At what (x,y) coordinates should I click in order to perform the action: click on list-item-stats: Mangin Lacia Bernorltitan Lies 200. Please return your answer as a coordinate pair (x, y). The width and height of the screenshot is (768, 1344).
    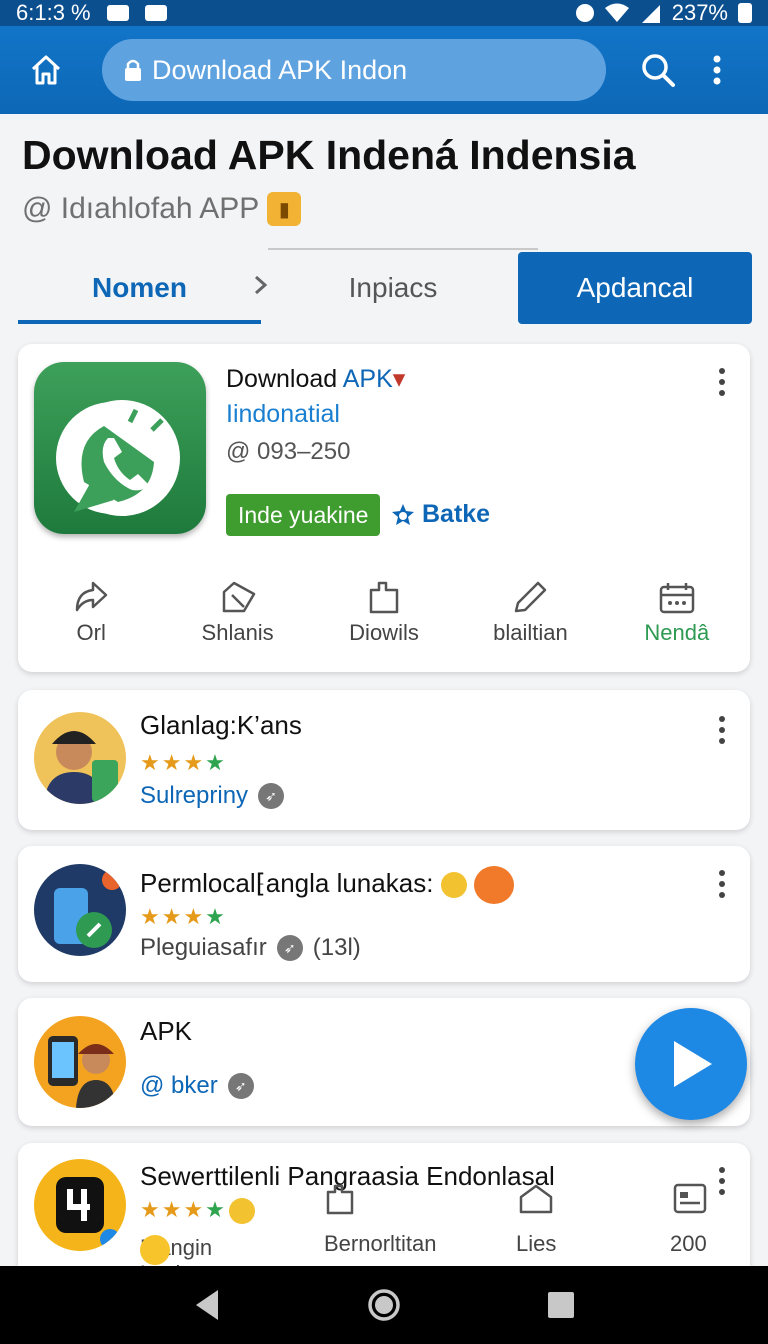
    Looking at the image, I should click on (384, 1234).